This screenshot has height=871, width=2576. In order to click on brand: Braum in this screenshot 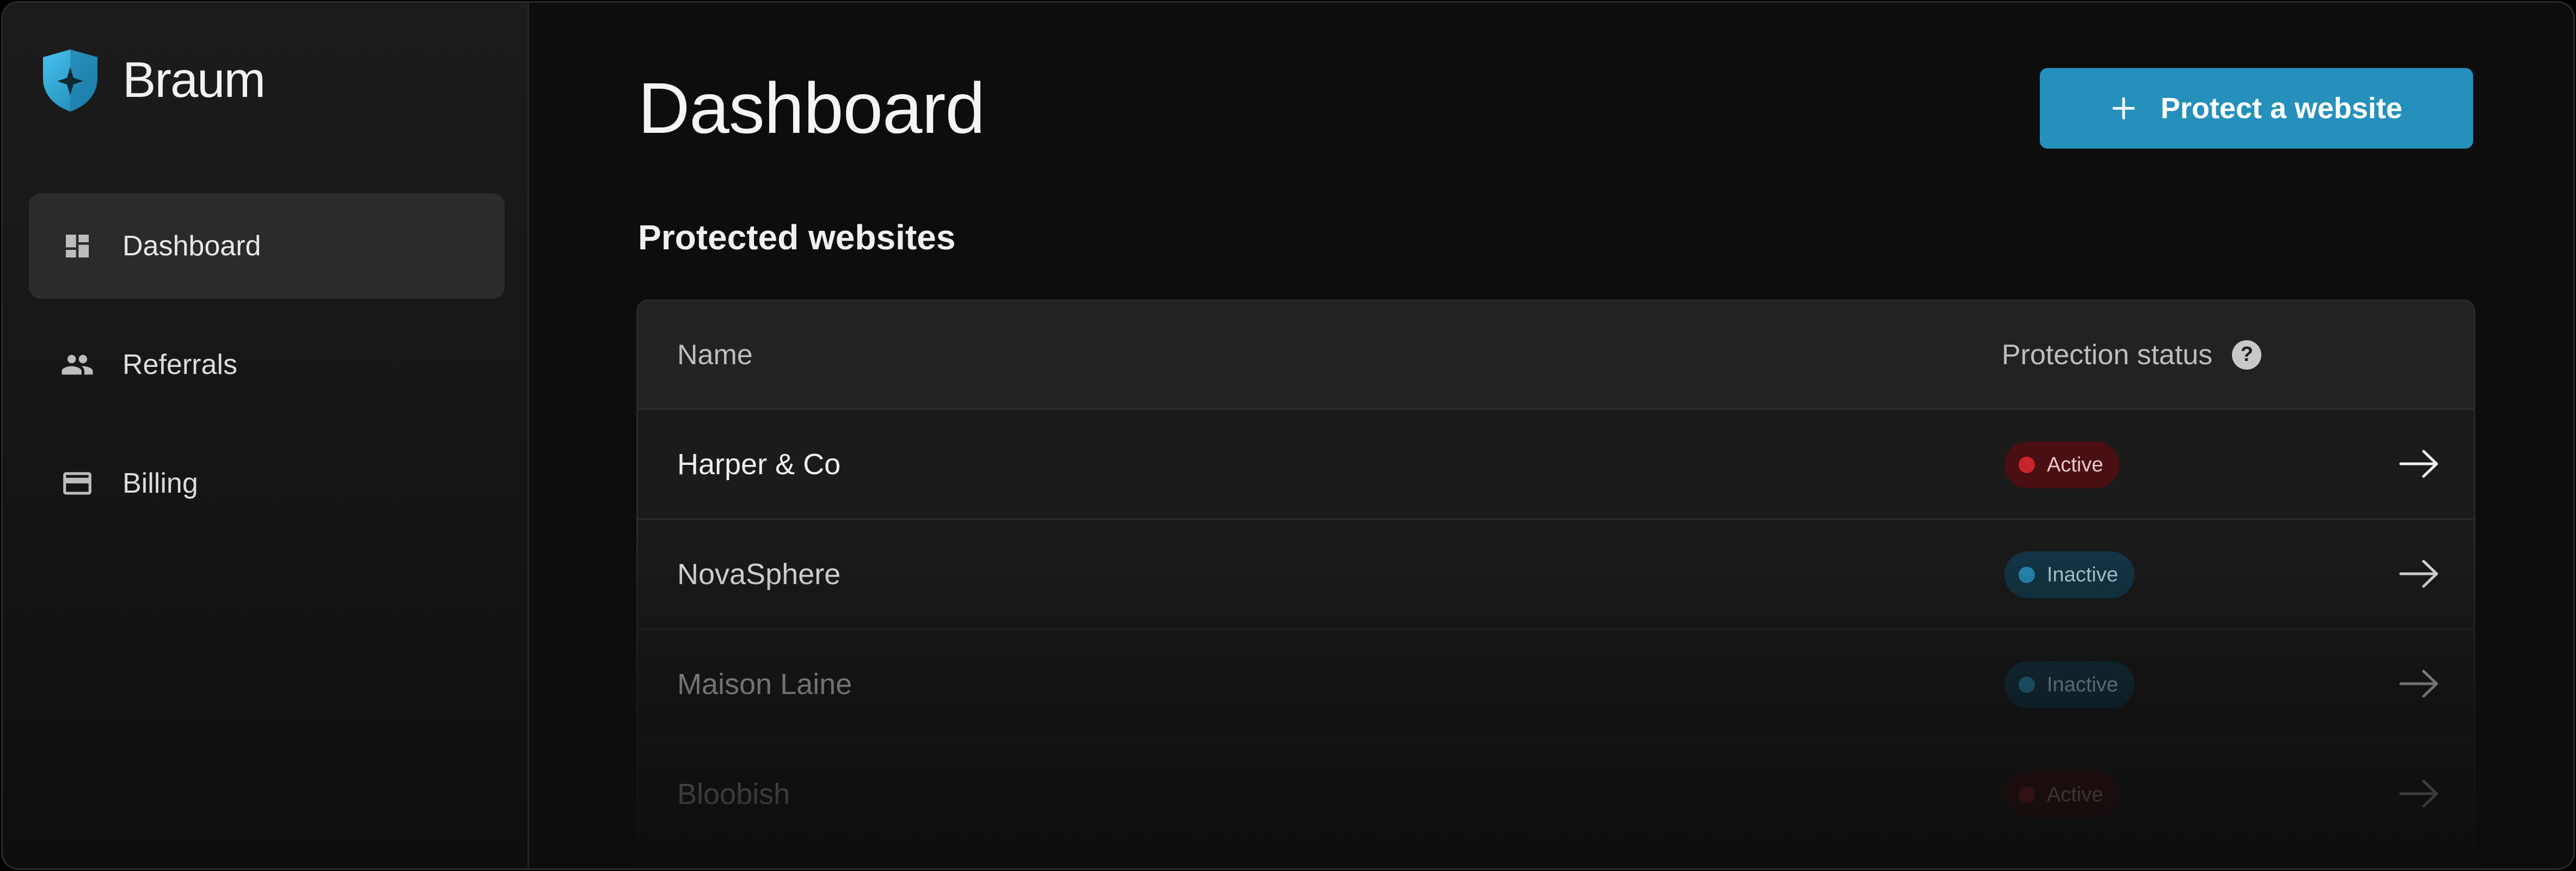, I will do `click(153, 80)`.